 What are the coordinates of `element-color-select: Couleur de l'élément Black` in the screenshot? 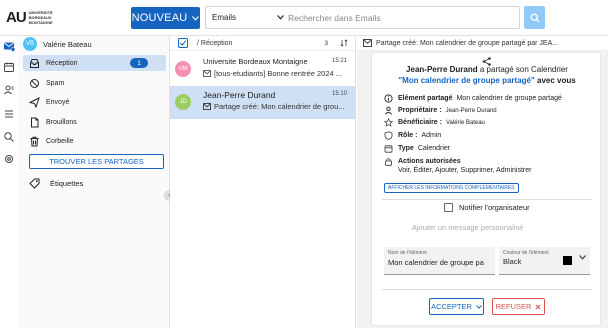 It's located at (544, 261).